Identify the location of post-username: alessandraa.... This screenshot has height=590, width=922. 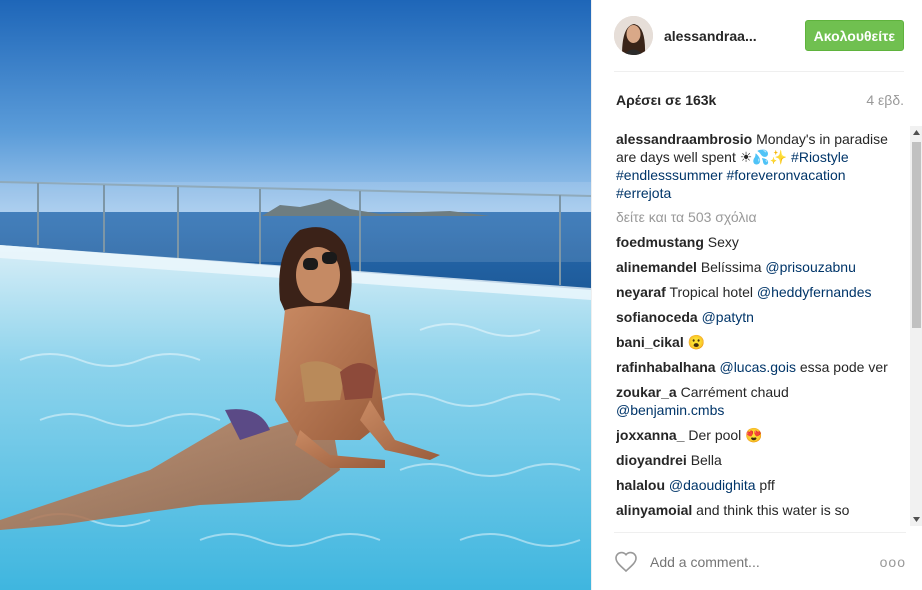
(723, 36).